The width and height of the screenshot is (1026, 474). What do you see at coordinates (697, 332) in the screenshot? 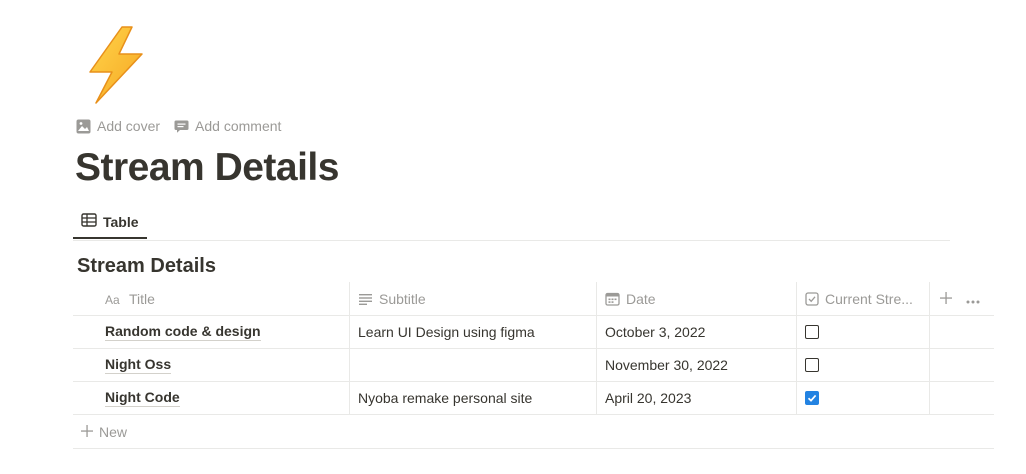
I see `date-cell: October 3, 2022` at bounding box center [697, 332].